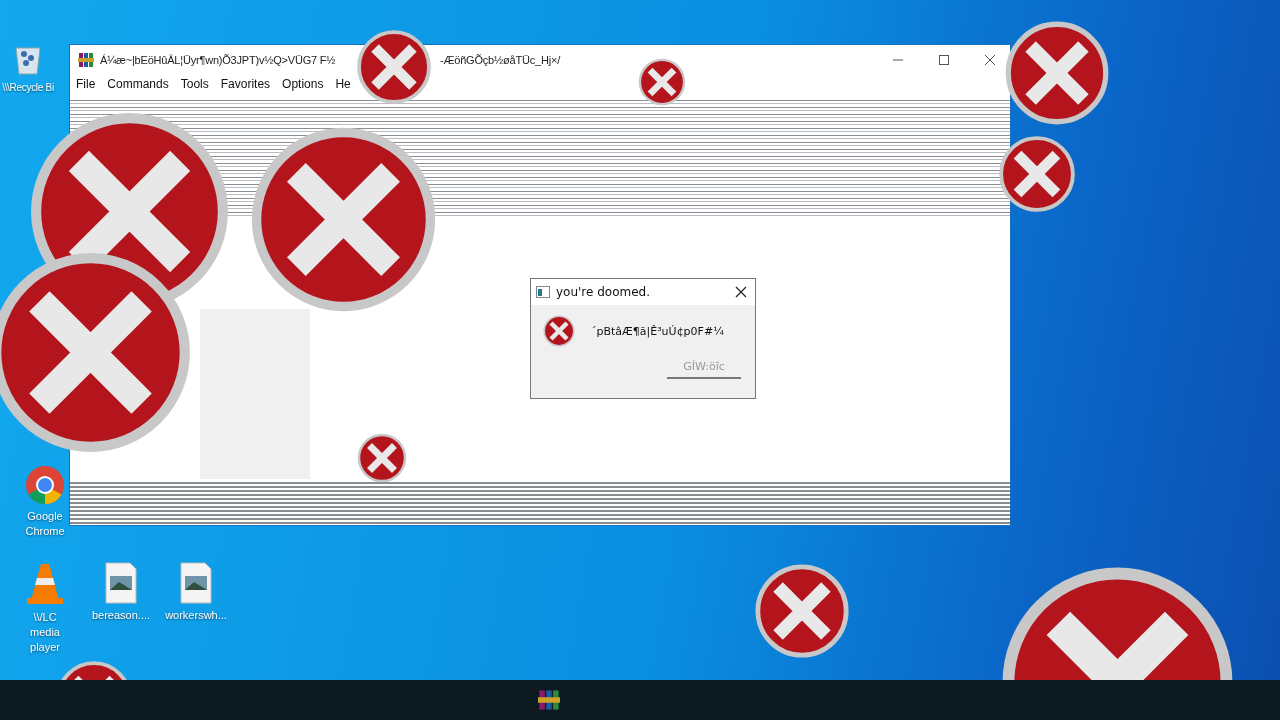 This screenshot has height=720, width=1280. I want to click on window-icon, so click(543, 292).